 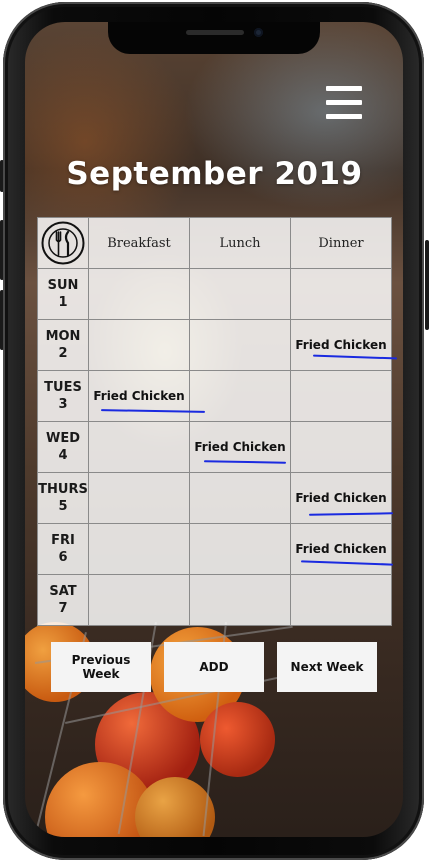 I want to click on phone-notch, so click(x=214, y=38).